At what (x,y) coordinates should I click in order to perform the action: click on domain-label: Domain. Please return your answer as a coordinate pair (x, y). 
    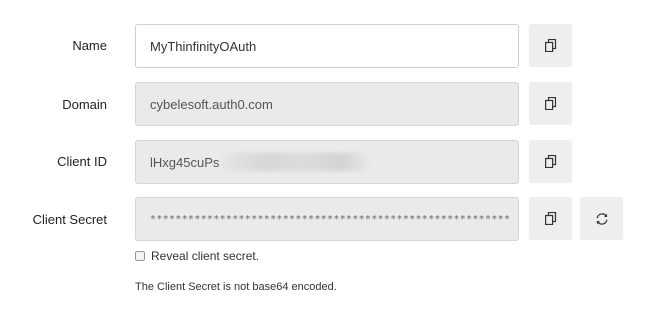
    Looking at the image, I should click on (84, 104).